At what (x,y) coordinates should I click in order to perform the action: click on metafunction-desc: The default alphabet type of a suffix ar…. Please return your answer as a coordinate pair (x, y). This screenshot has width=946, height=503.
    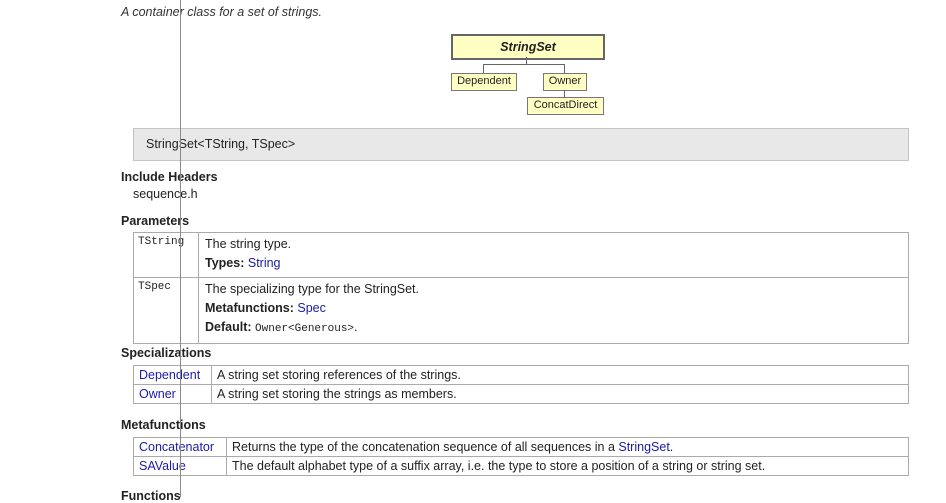
    Looking at the image, I should click on (567, 466).